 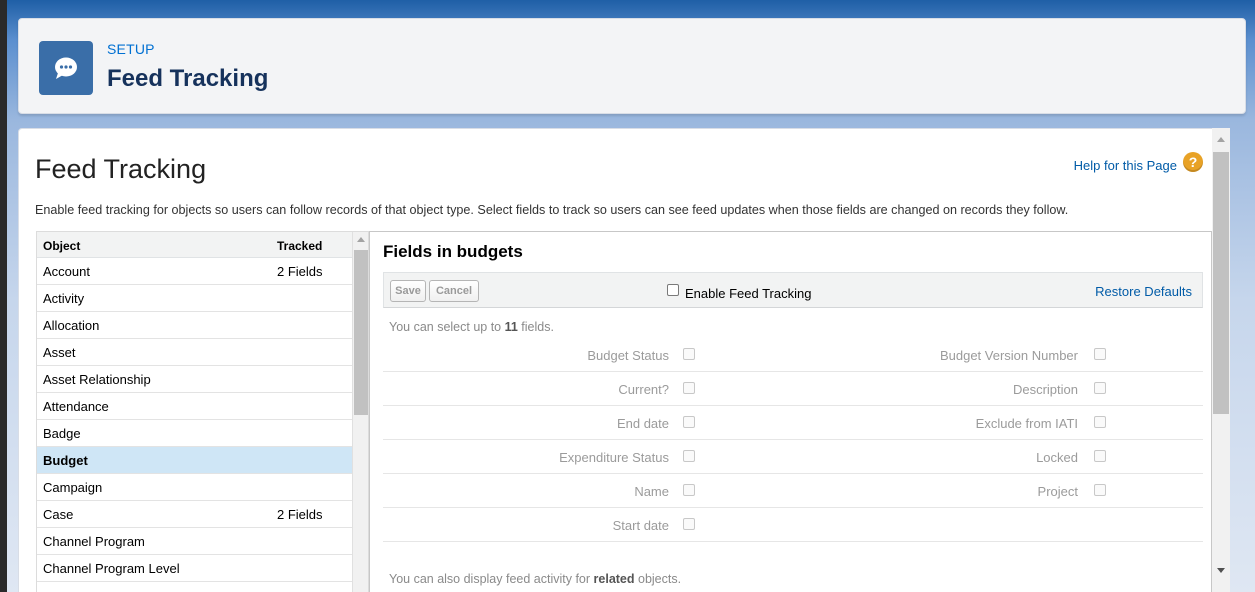 What do you see at coordinates (1100, 354) in the screenshot?
I see `field-checkbox-budget-version-number` at bounding box center [1100, 354].